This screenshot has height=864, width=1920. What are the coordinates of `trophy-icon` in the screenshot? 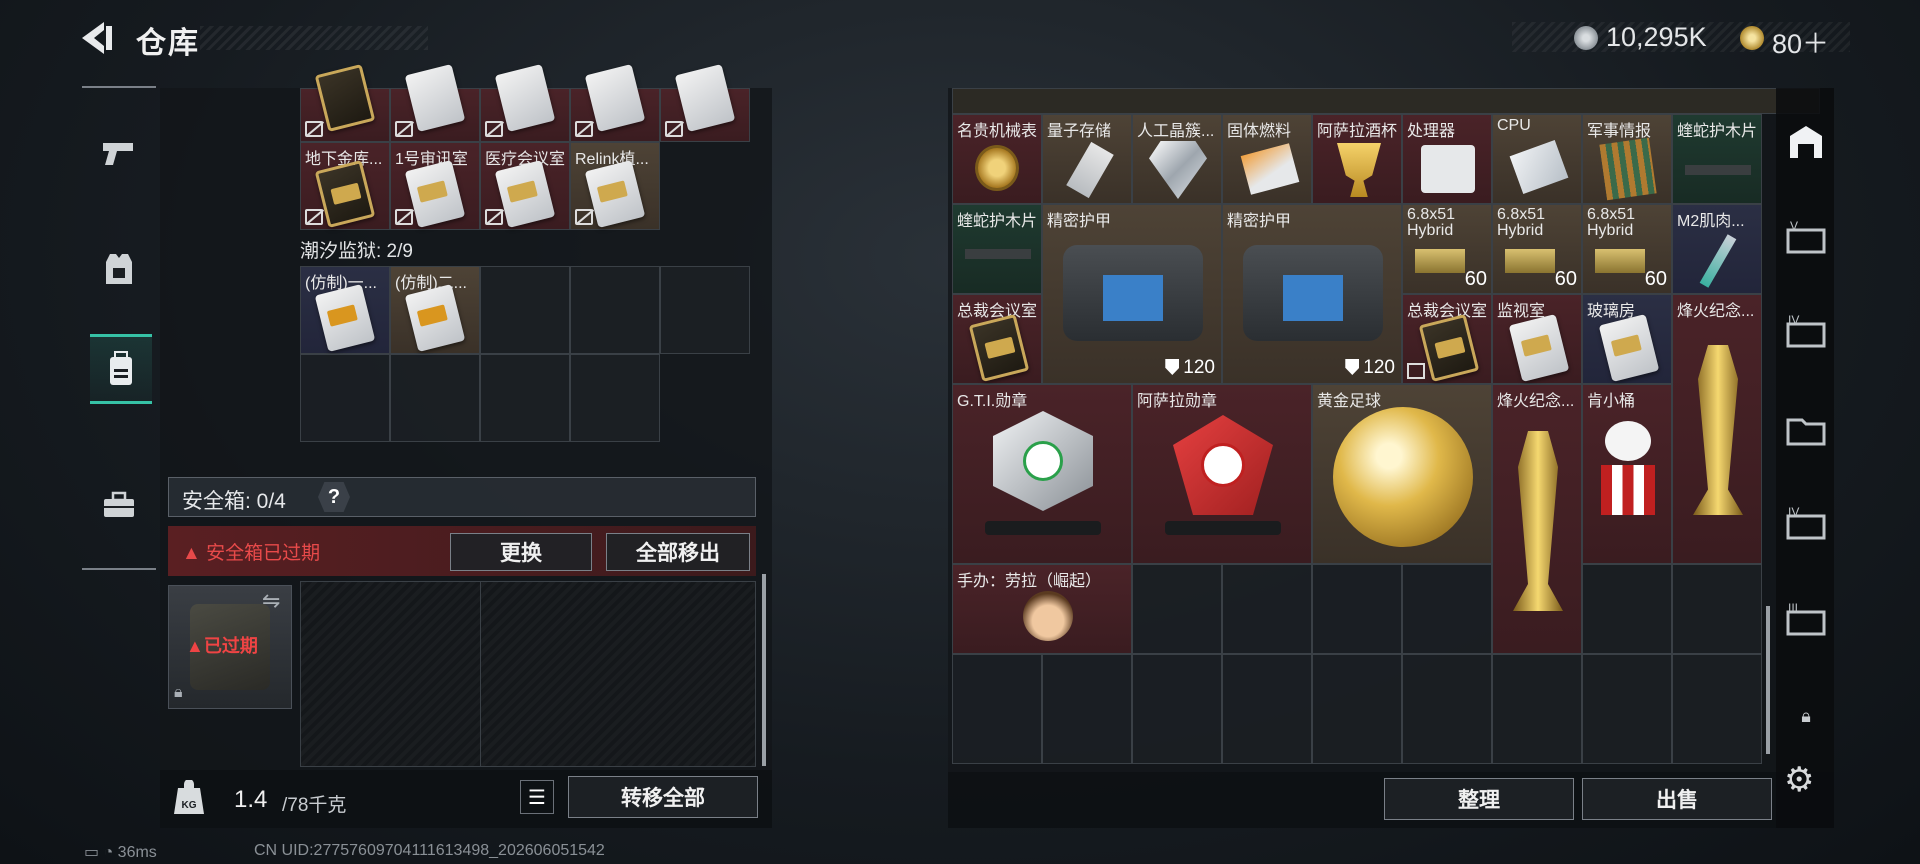 It's located at (1718, 430).